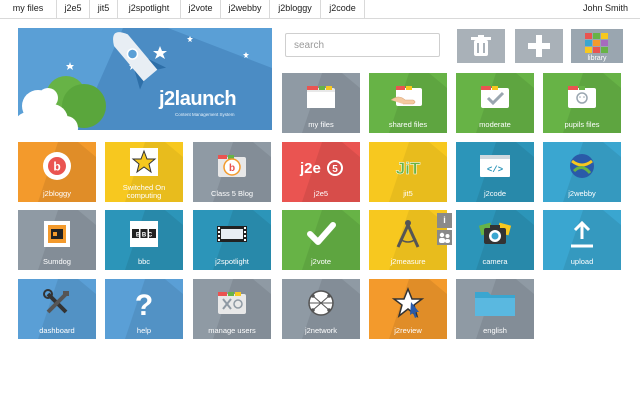  I want to click on tile-j2bloggy: b j2bloggy, so click(57, 172).